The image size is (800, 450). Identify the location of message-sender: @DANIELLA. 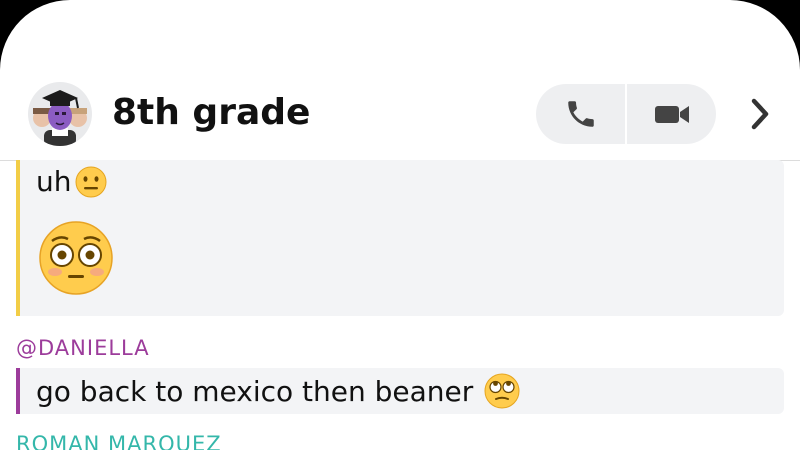
(83, 348).